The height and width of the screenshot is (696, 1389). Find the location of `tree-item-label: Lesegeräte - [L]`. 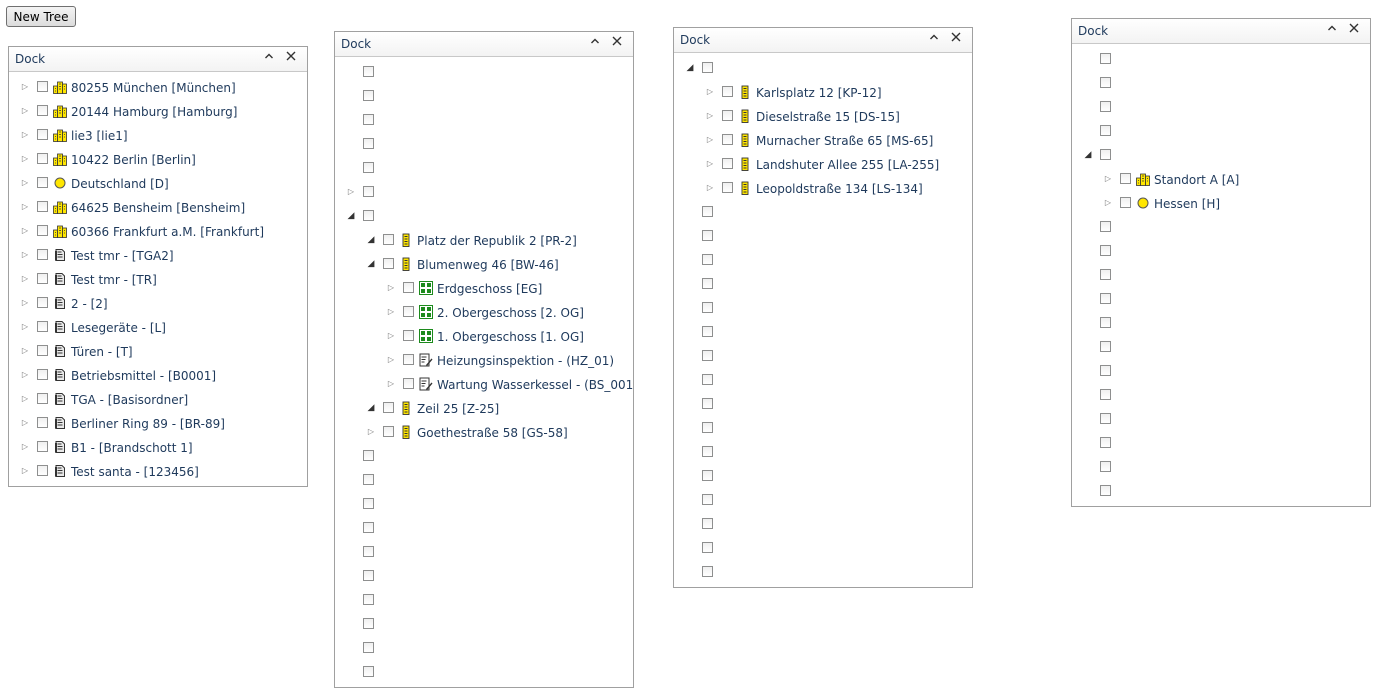

tree-item-label: Lesegeräte - [L] is located at coordinates (118, 328).